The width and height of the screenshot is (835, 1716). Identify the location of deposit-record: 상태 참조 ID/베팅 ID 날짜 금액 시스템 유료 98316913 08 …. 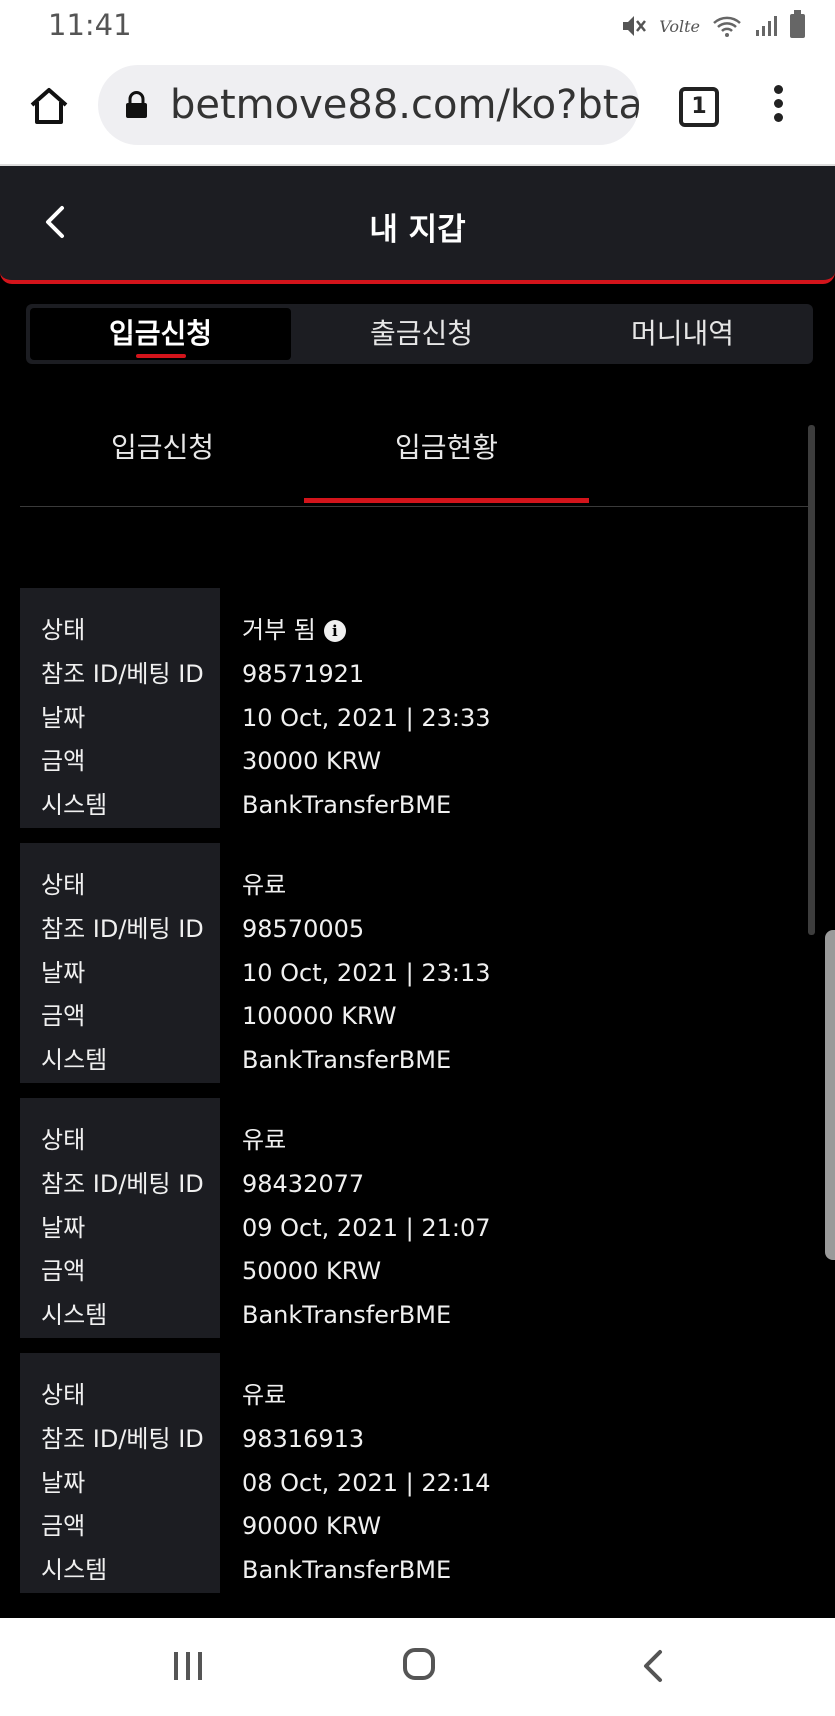
(415, 1473).